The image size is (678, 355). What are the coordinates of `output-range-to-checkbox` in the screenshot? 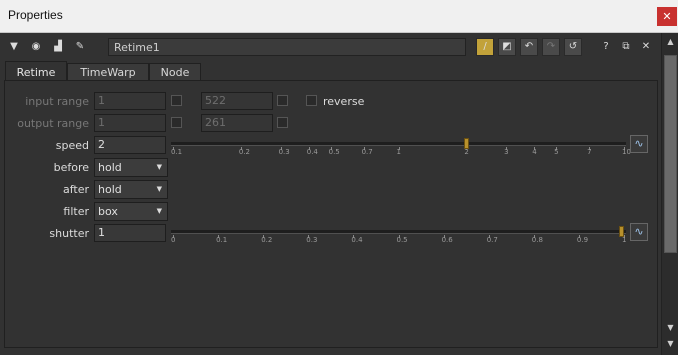 It's located at (282, 122).